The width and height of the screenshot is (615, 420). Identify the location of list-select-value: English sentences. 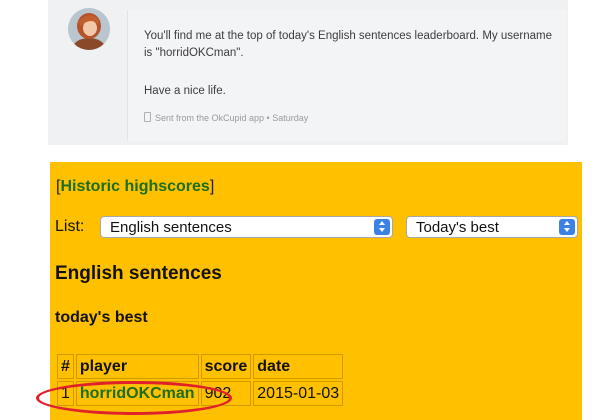
(171, 227).